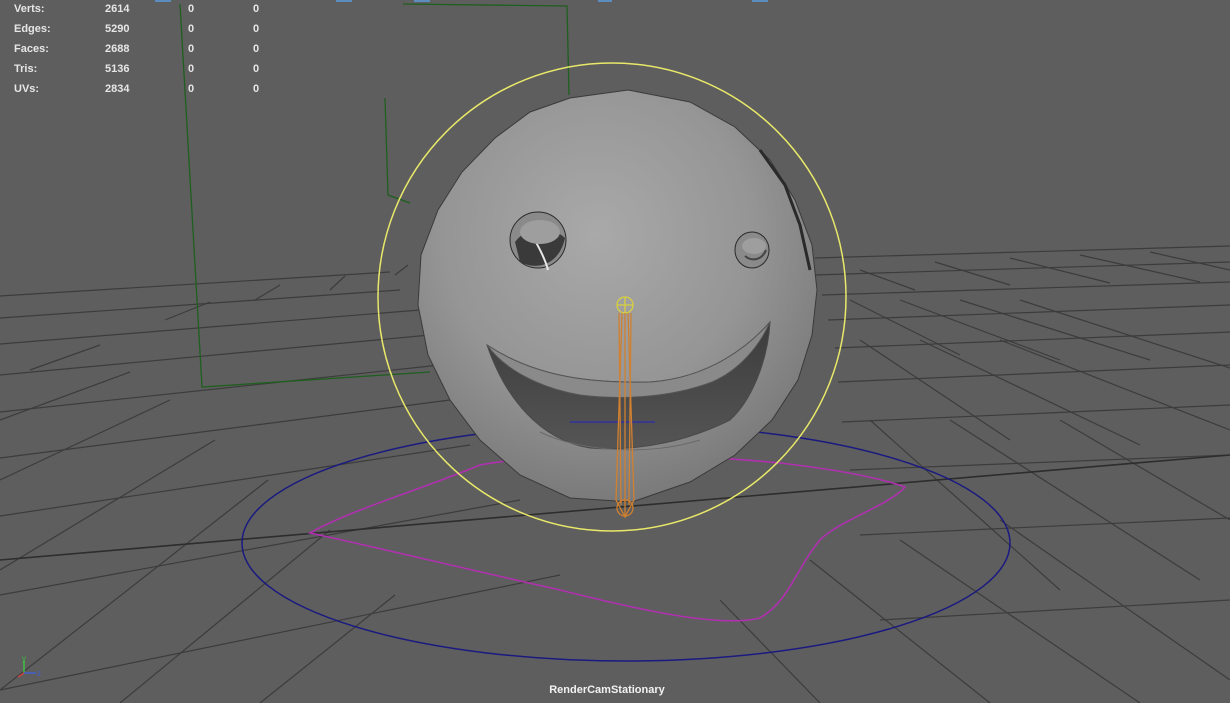 This screenshot has height=703, width=1230. I want to click on hud-label-verts: Verts:, so click(29, 9).